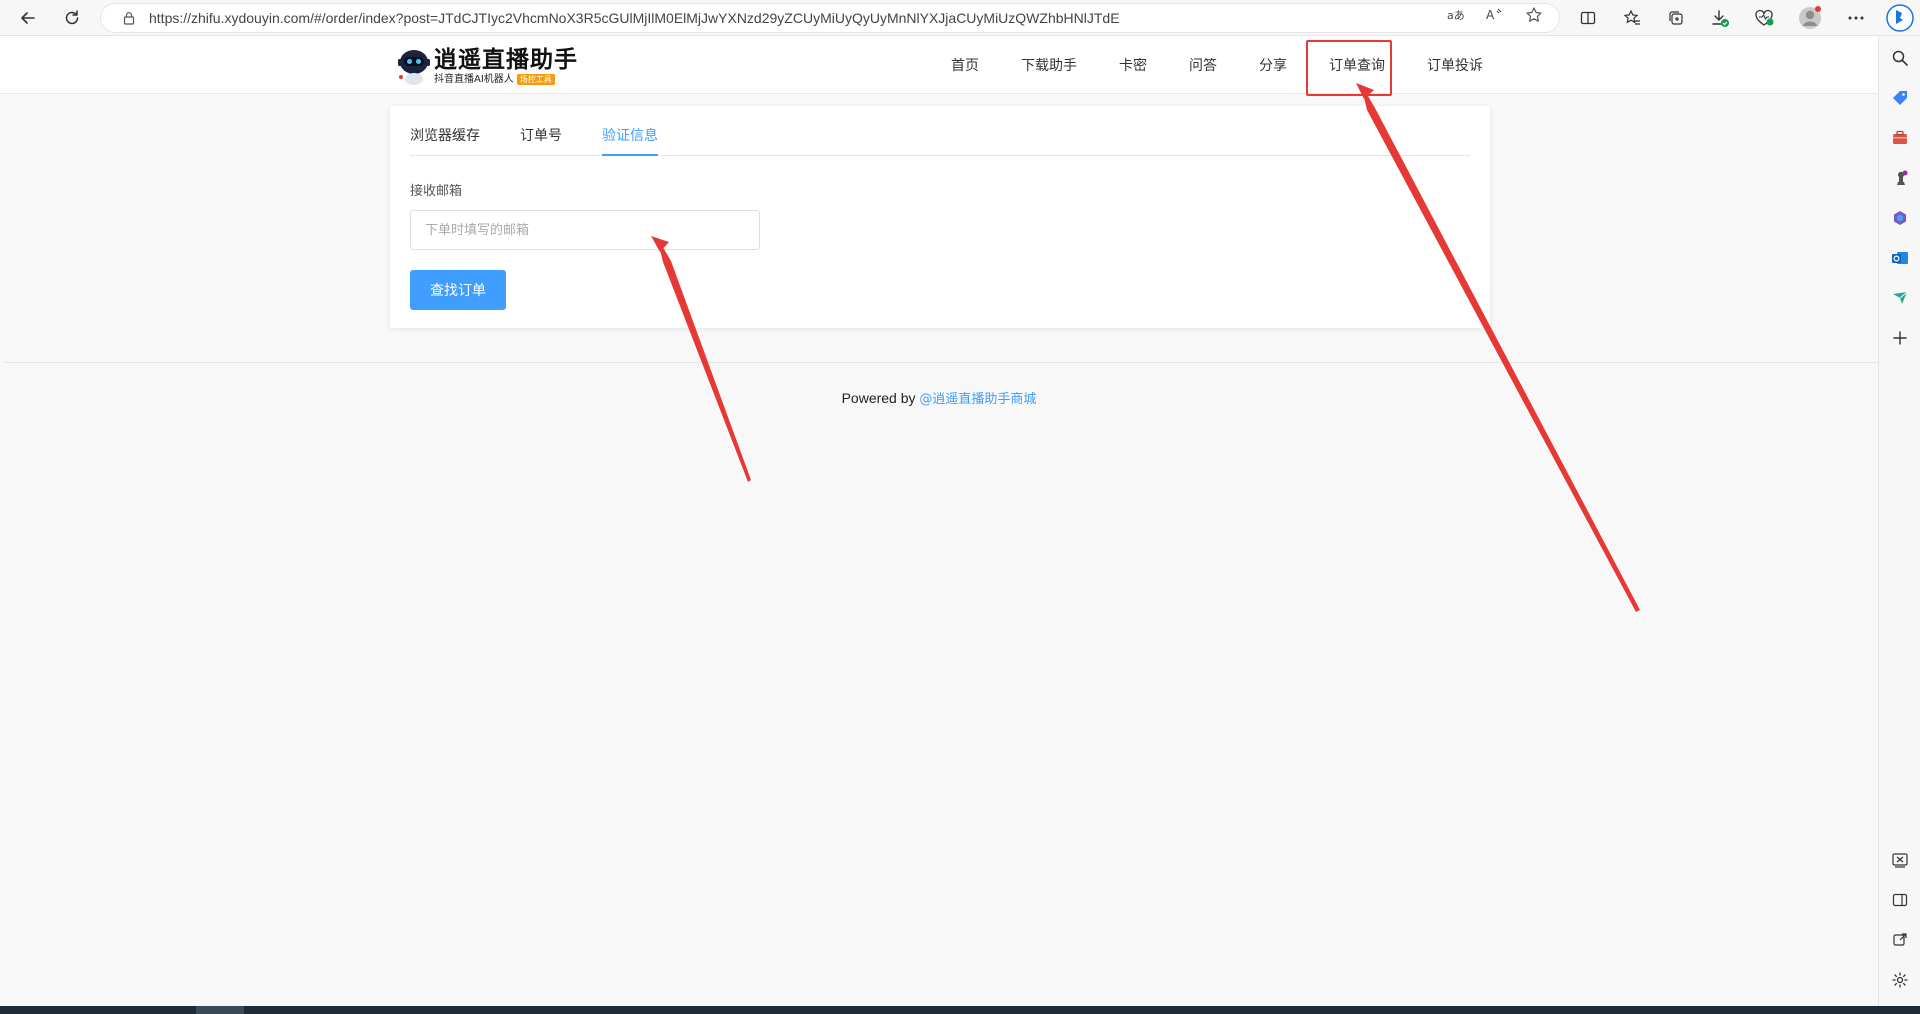 The width and height of the screenshot is (1920, 1014). What do you see at coordinates (1900, 860) in the screenshot?
I see `screenshot-icon` at bounding box center [1900, 860].